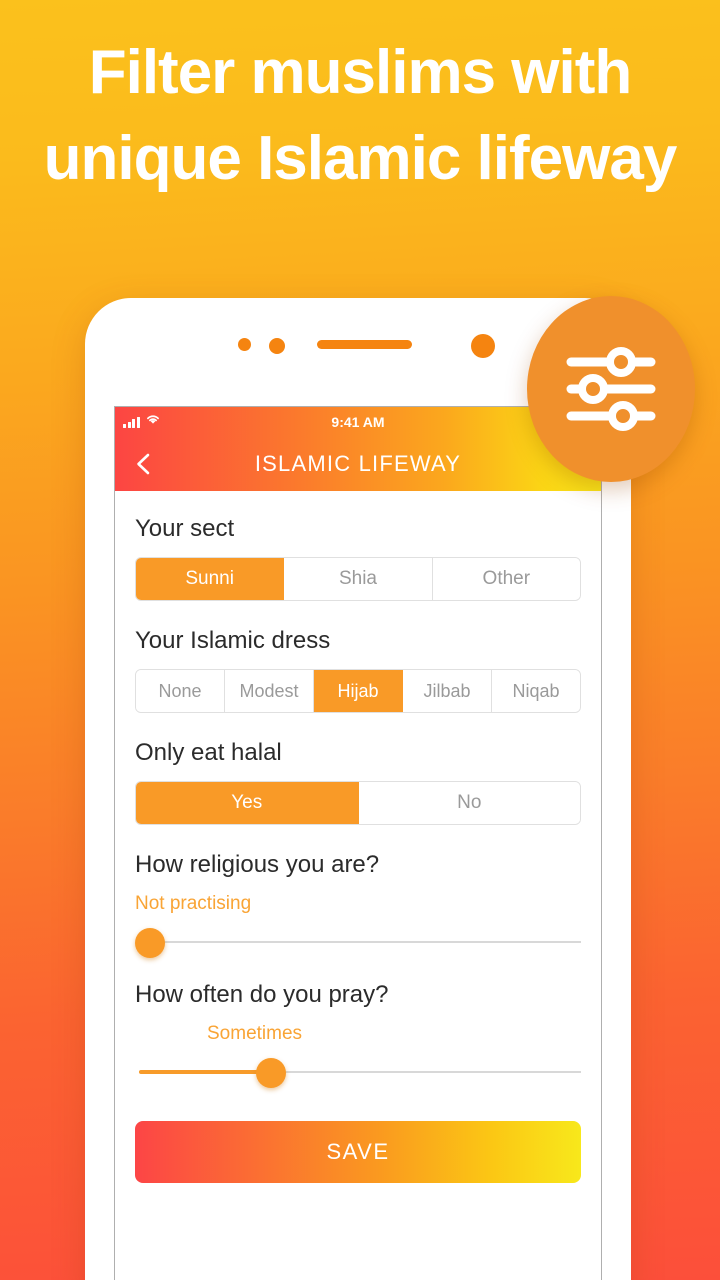  I want to click on dress-option-niqab: Niqab, so click(536, 691).